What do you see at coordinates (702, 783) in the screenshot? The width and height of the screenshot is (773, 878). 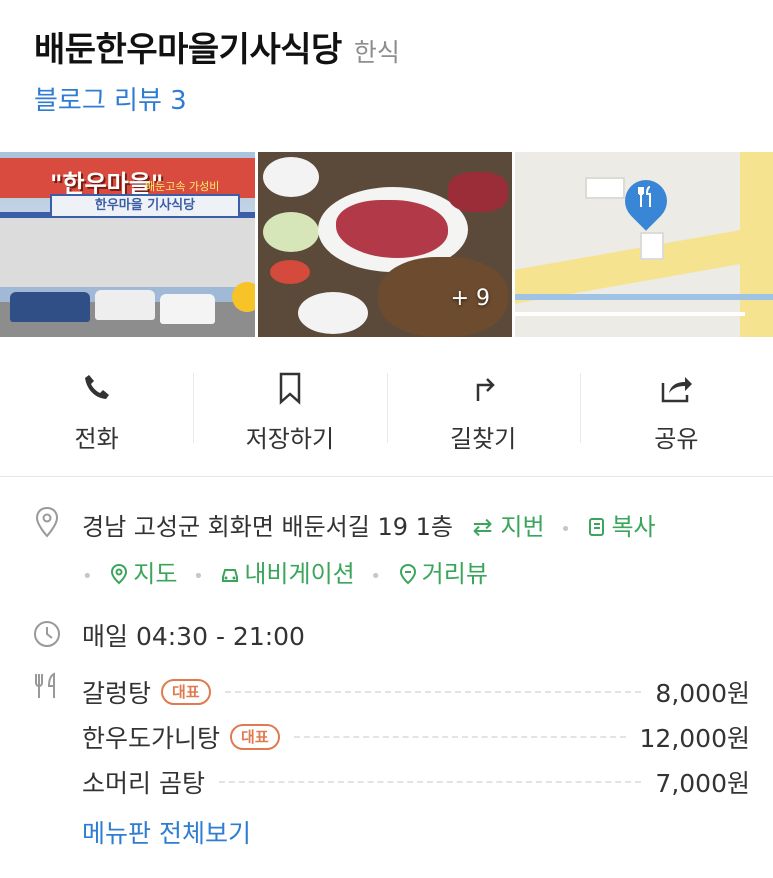 I see `menu-item-price: 7,000원` at bounding box center [702, 783].